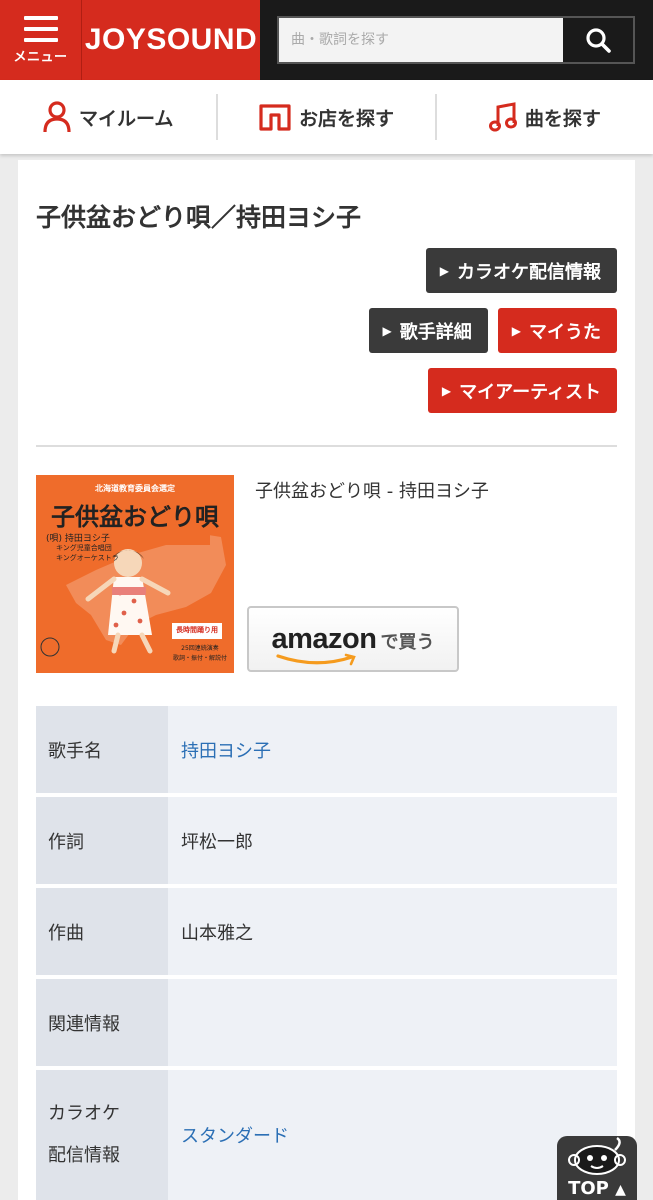  Describe the element at coordinates (87, 558) in the screenshot. I see `jacket-orchestra: キングオーケストラ` at that location.